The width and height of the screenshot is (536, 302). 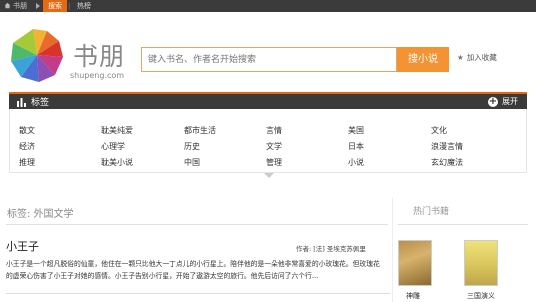 What do you see at coordinates (268, 100) in the screenshot?
I see `tag-panel-header: 标签 + 展开` at bounding box center [268, 100].